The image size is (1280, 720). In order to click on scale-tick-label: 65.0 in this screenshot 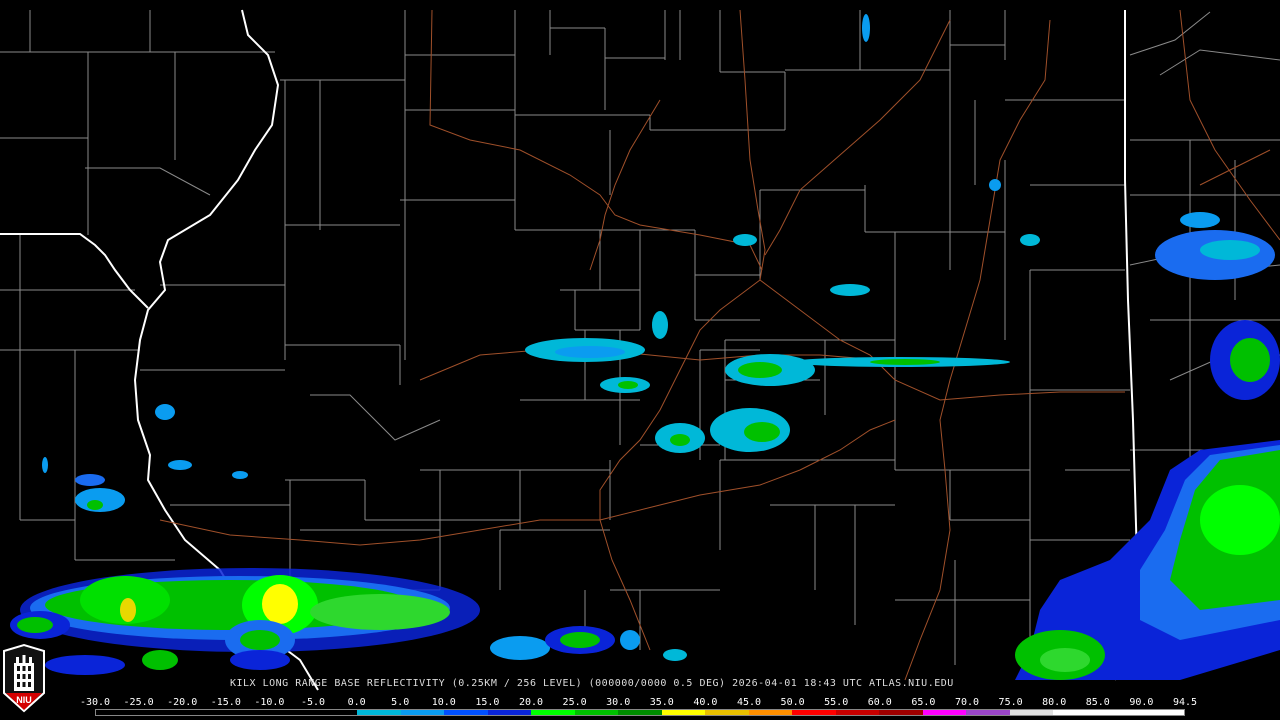, I will do `click(923, 702)`.